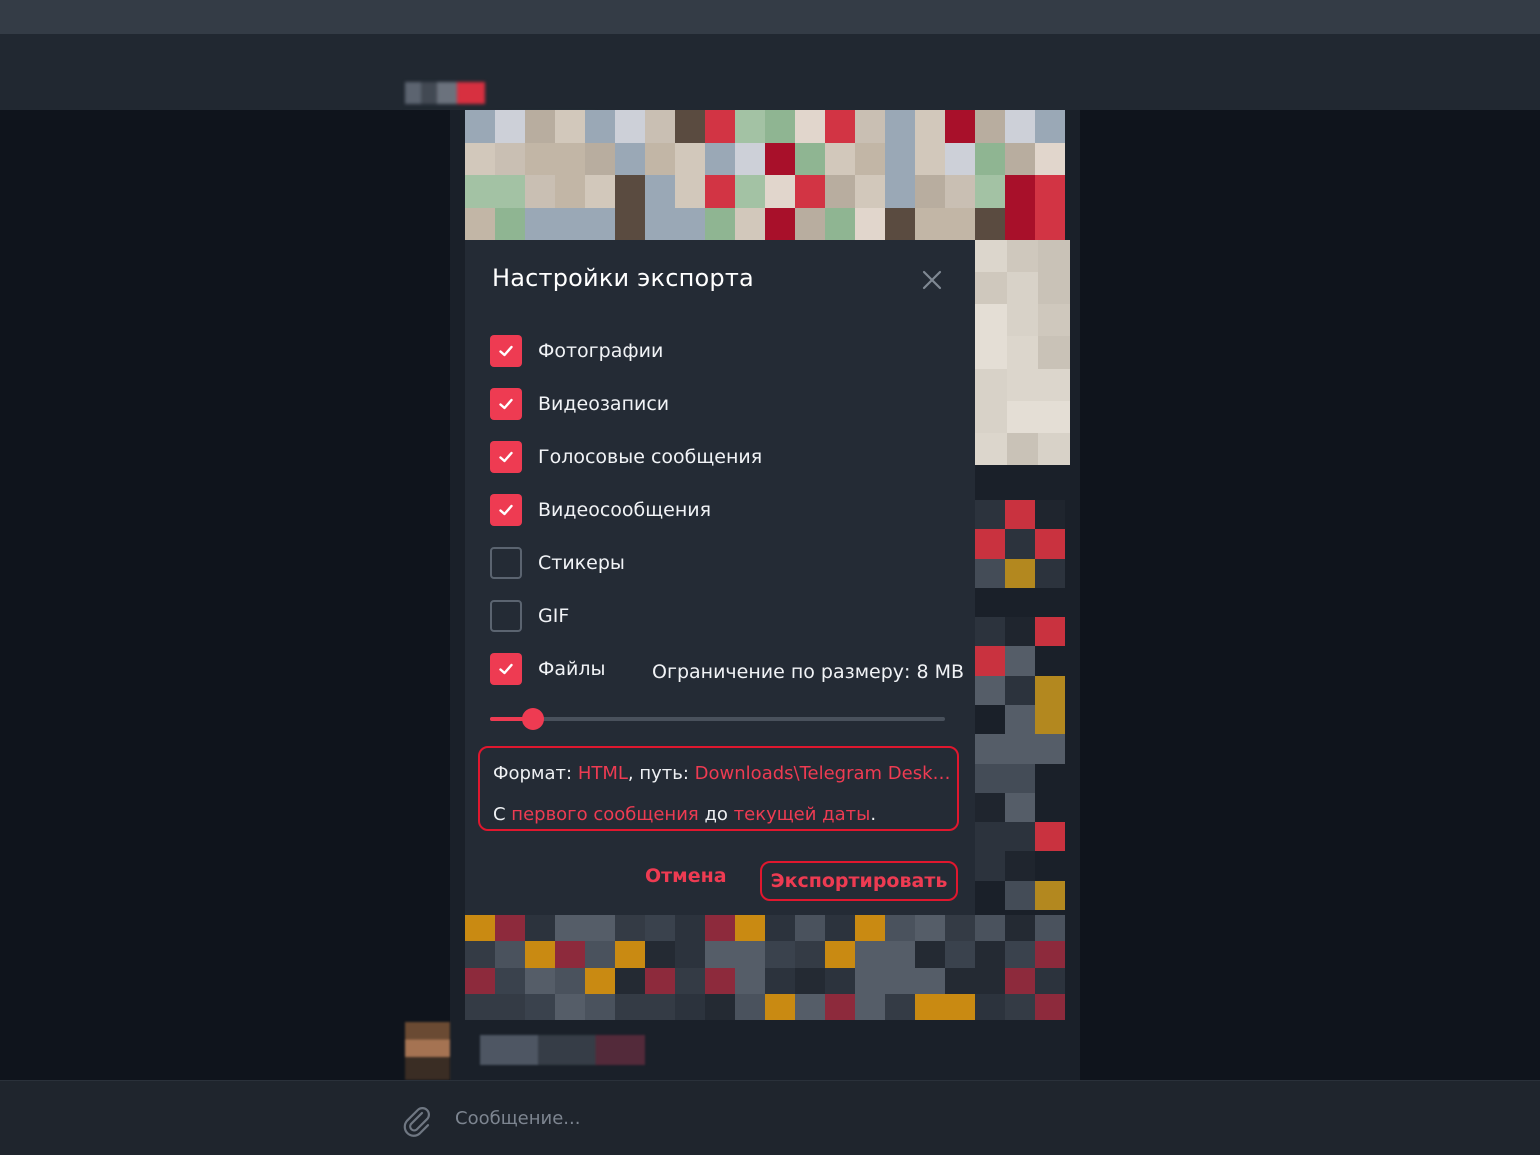 Image resolution: width=1540 pixels, height=1155 pixels. I want to click on slider-handle, so click(533, 719).